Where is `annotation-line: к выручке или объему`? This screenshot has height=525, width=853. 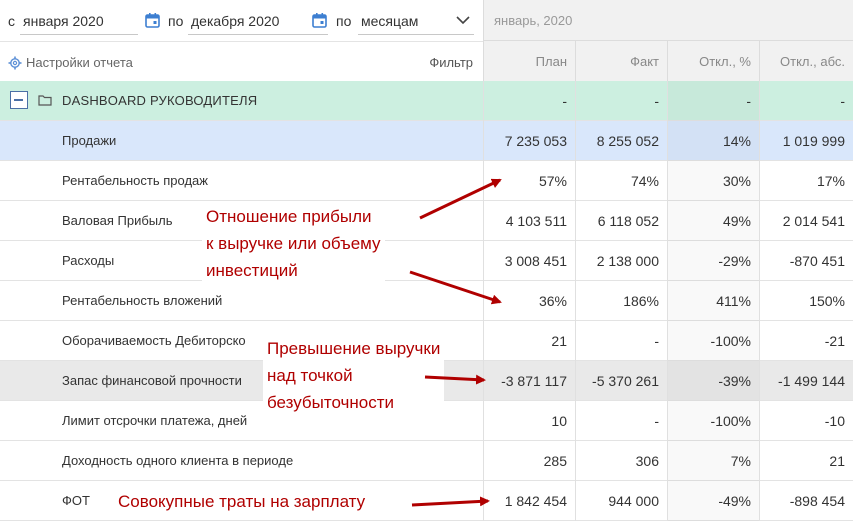
annotation-line: к выручке или объему is located at coordinates (293, 243).